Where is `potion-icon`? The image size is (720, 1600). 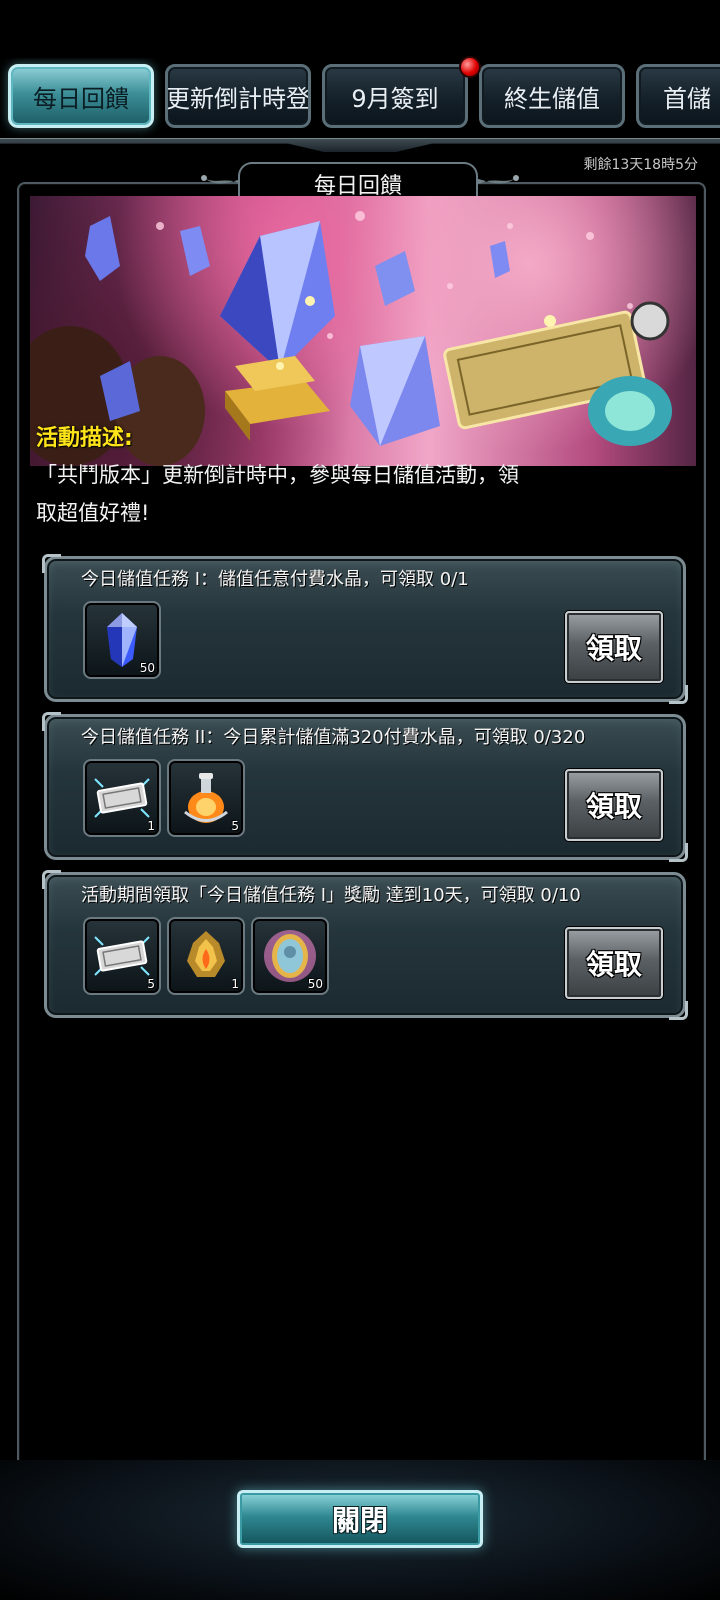
potion-icon is located at coordinates (206, 798).